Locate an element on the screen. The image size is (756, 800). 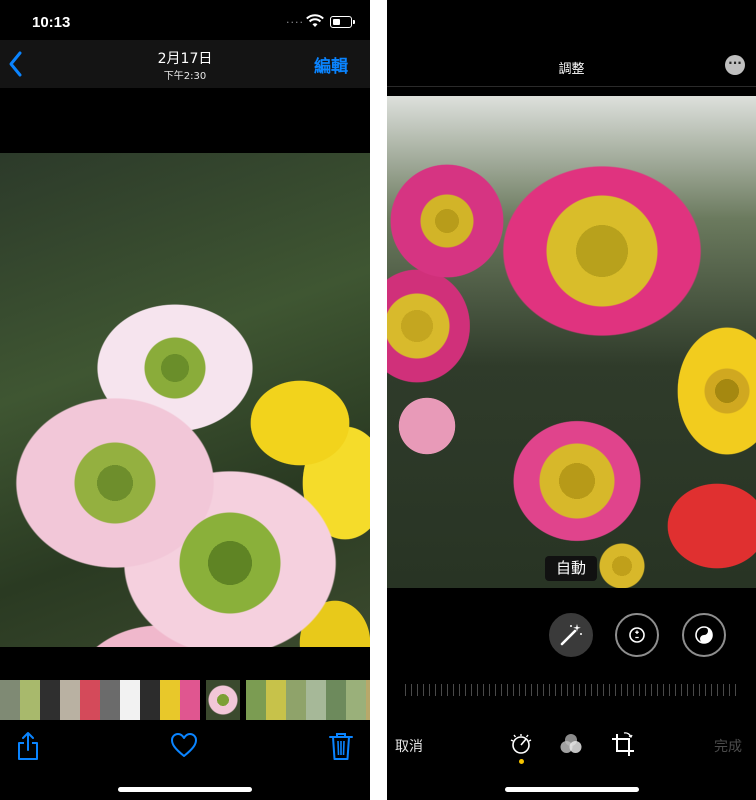
edit-button: 編輯 is located at coordinates (331, 64).